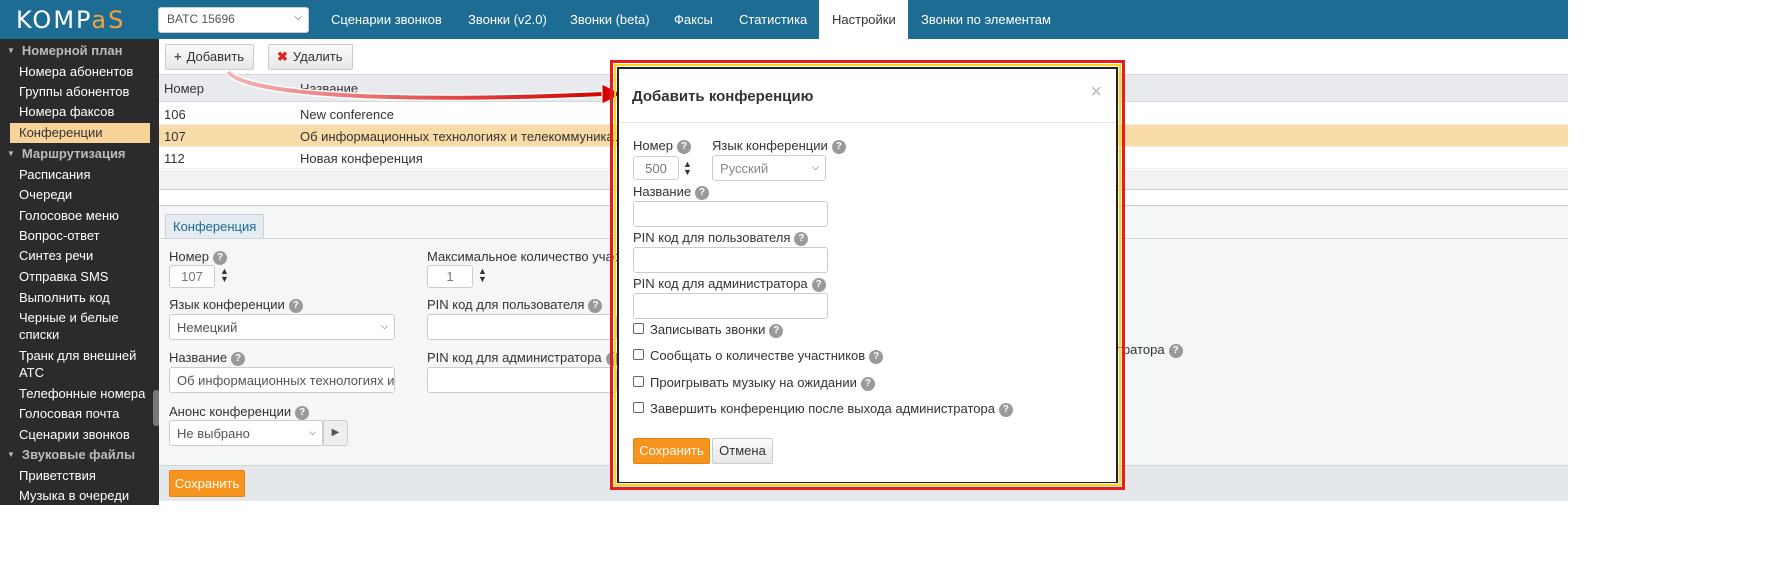 The width and height of the screenshot is (1774, 571). I want to click on admin-pin-input, so click(522, 380).